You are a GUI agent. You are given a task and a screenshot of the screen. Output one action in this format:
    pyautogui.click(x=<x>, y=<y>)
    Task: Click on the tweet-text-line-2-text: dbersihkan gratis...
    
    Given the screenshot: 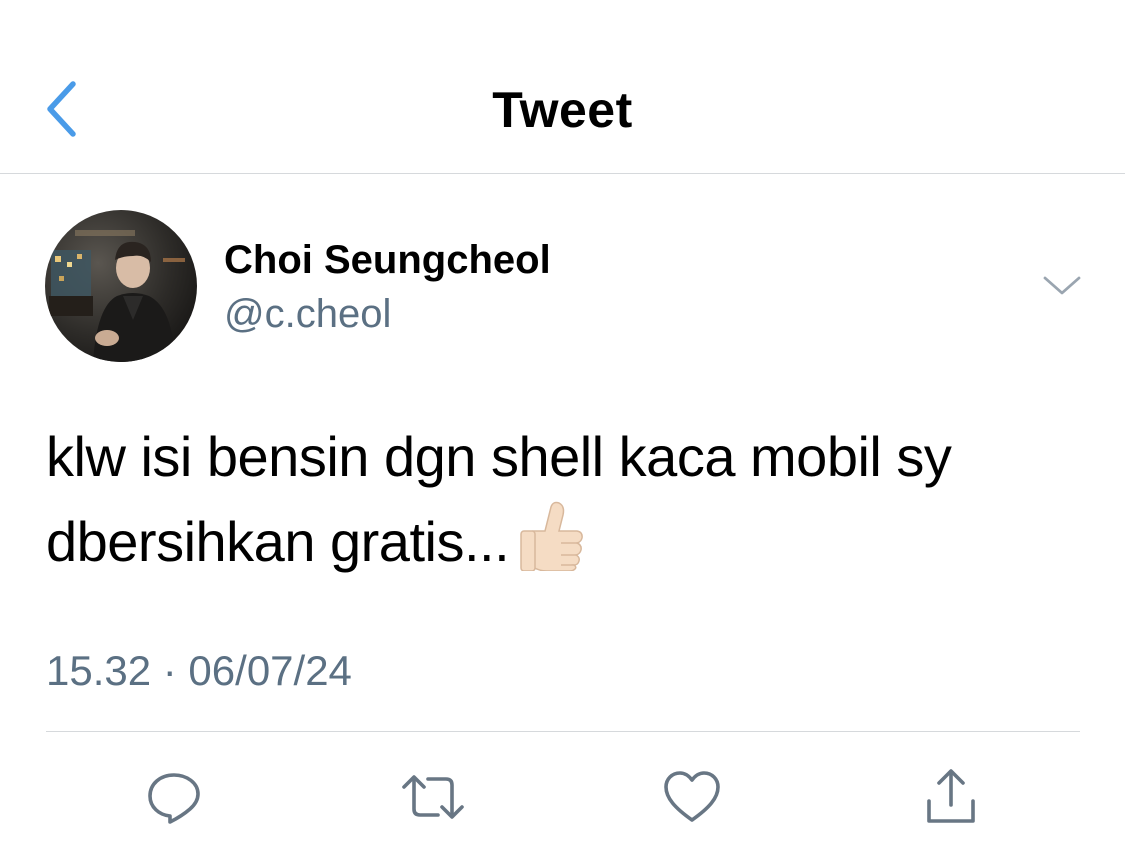 What is the action you would take?
    pyautogui.click(x=278, y=541)
    